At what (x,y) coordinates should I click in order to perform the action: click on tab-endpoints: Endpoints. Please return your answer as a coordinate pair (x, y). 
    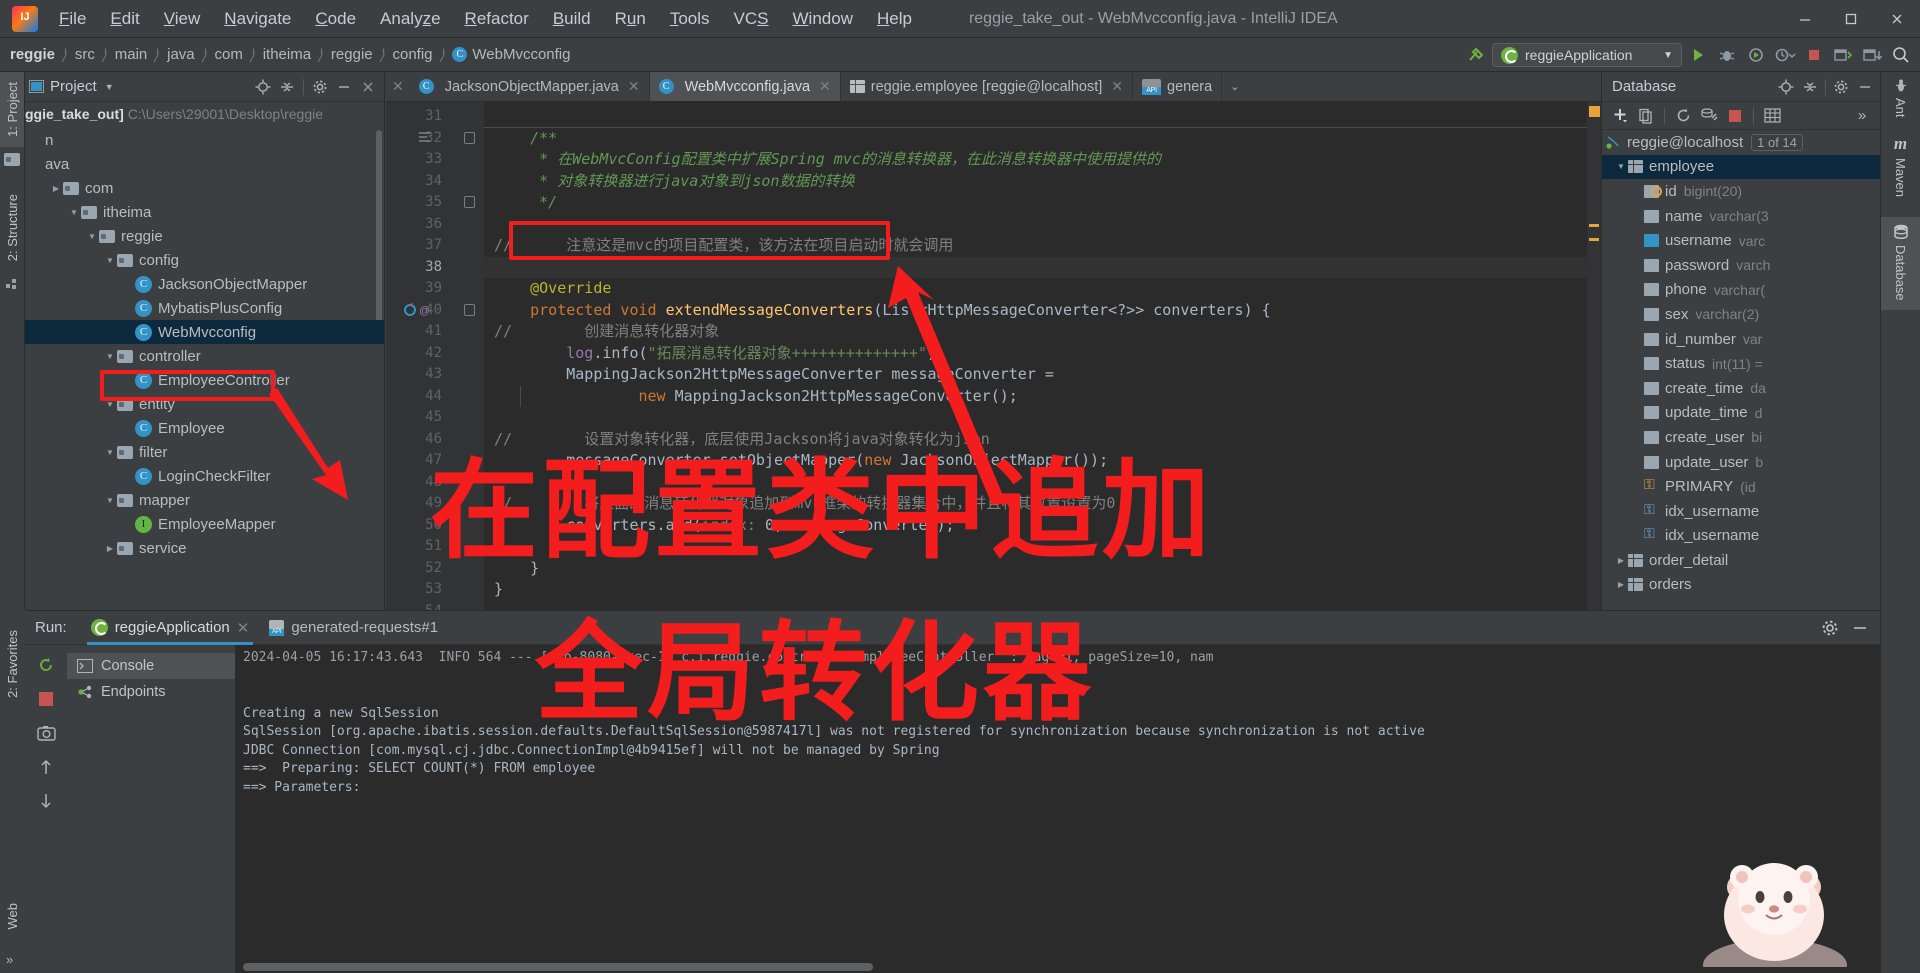
    Looking at the image, I should click on (151, 692).